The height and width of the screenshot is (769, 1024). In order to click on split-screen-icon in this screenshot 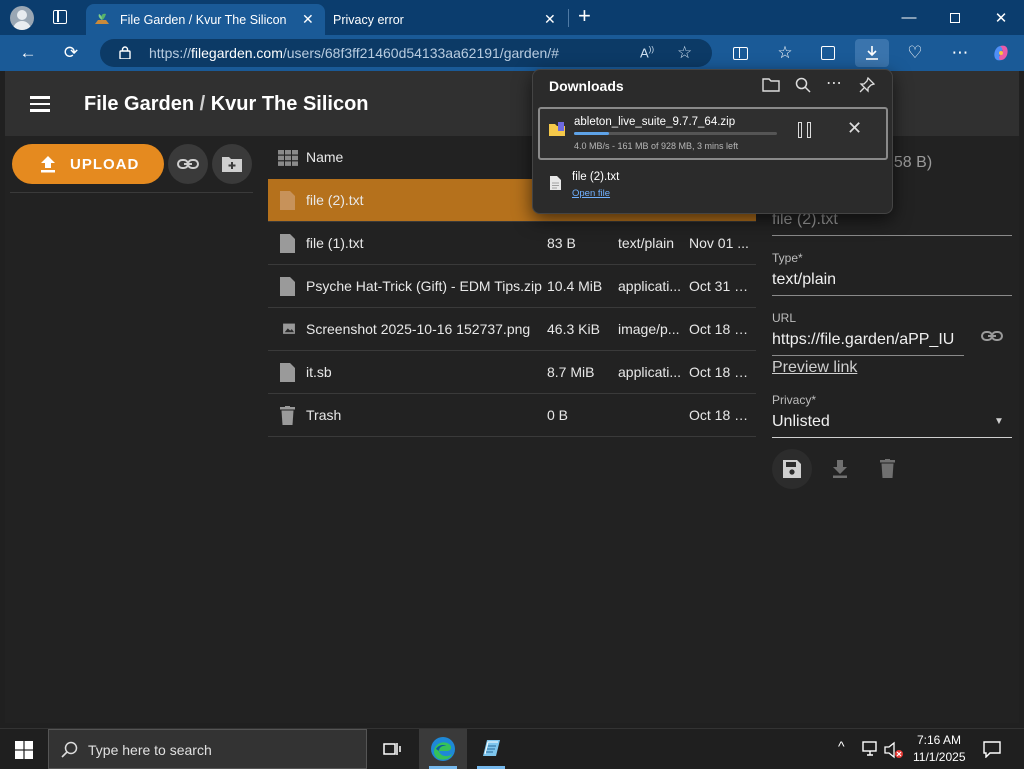, I will do `click(740, 53)`.